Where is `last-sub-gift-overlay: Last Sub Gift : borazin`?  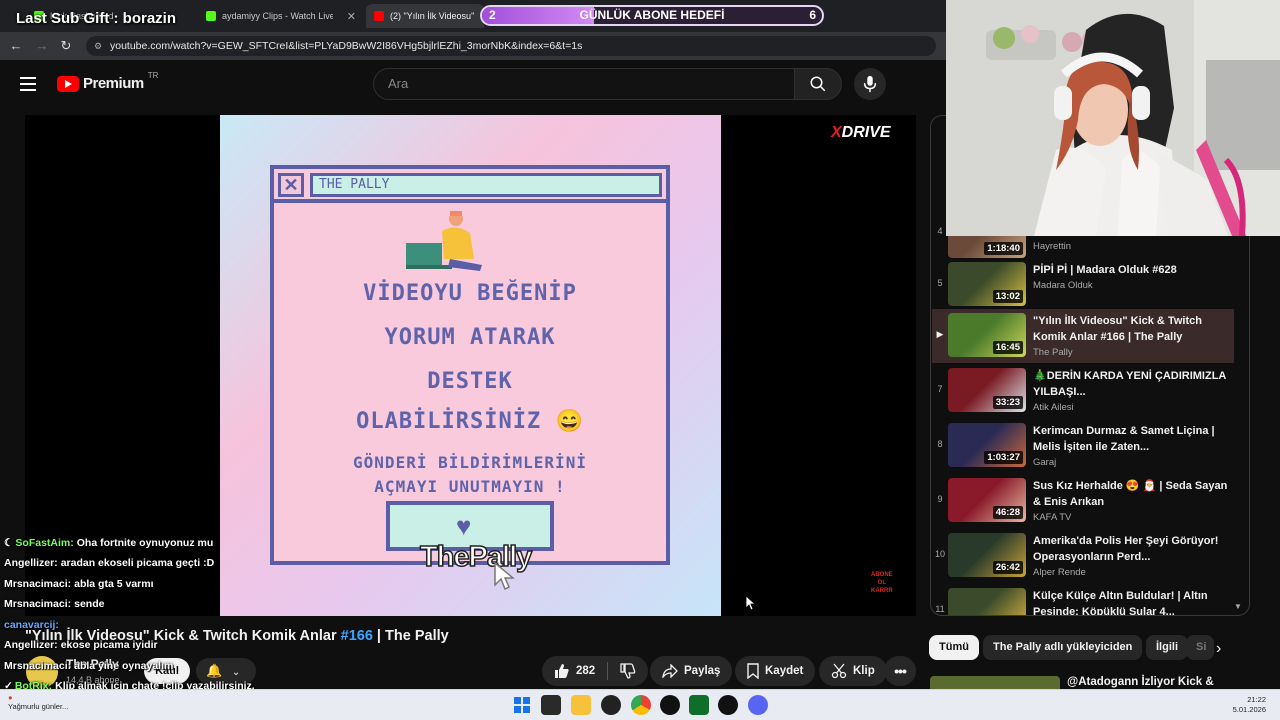
last-sub-gift-overlay: Last Sub Gift : borazin is located at coordinates (96, 18).